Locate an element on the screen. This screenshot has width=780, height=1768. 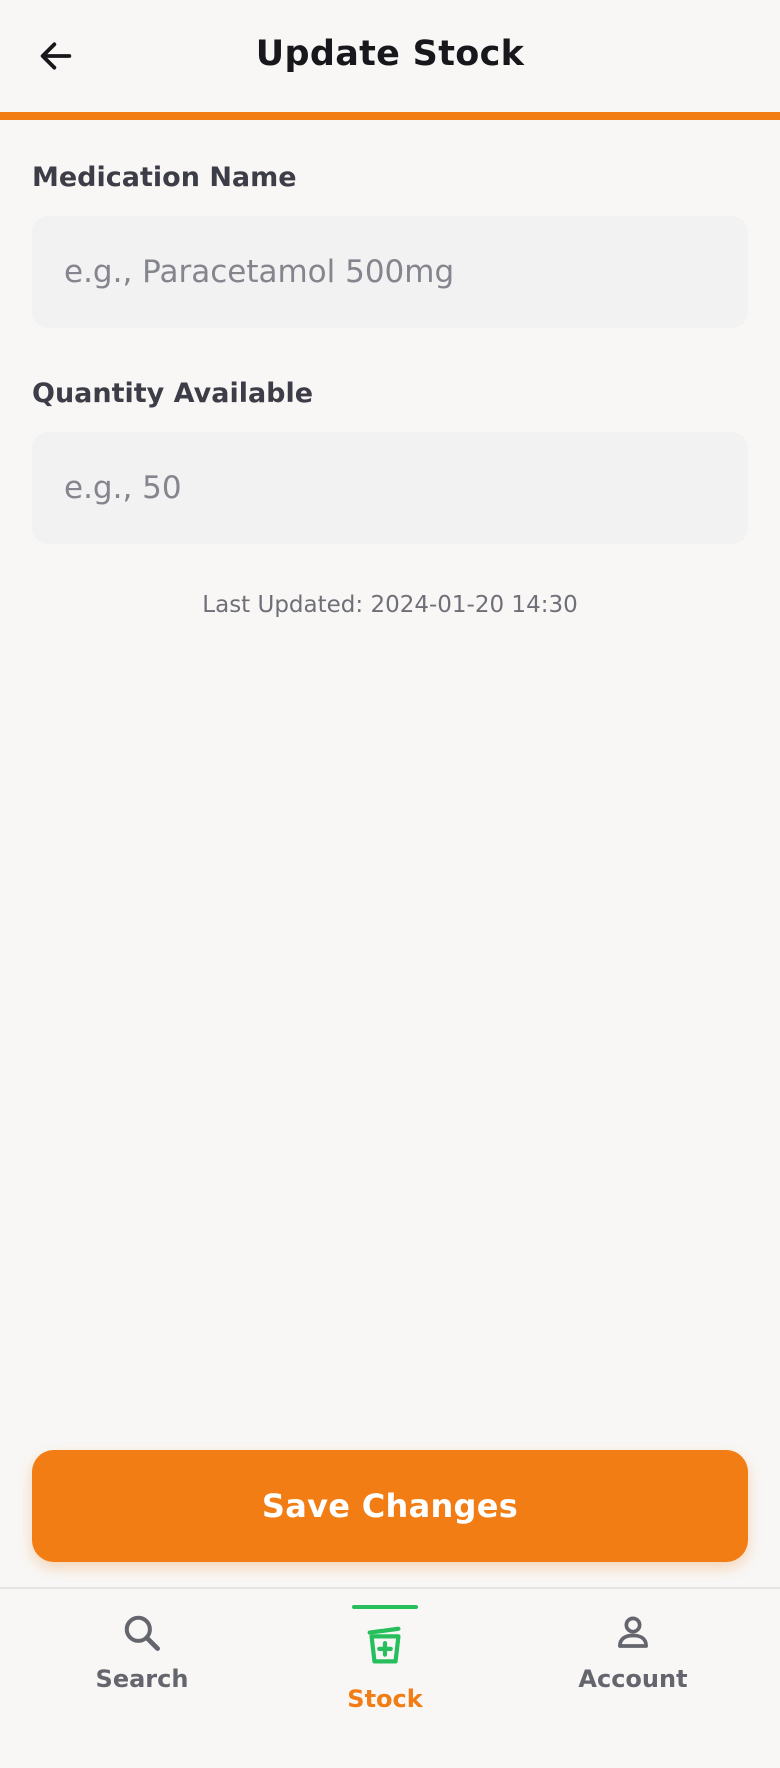
nav-item-stock: Stock is located at coordinates (385, 1678).